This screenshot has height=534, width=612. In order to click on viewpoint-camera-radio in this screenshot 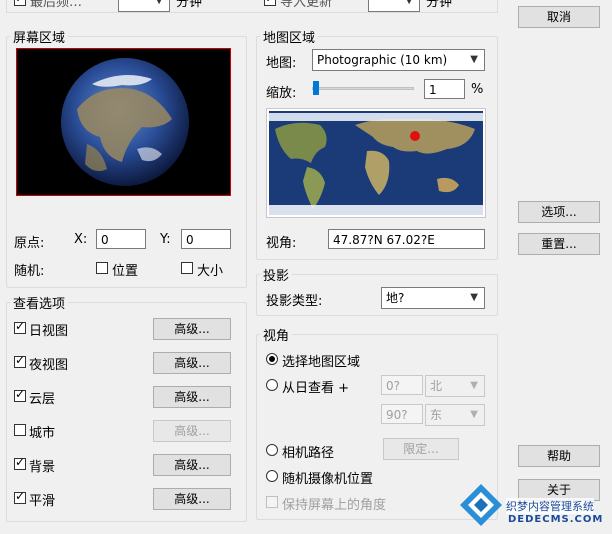, I will do `click(272, 450)`.